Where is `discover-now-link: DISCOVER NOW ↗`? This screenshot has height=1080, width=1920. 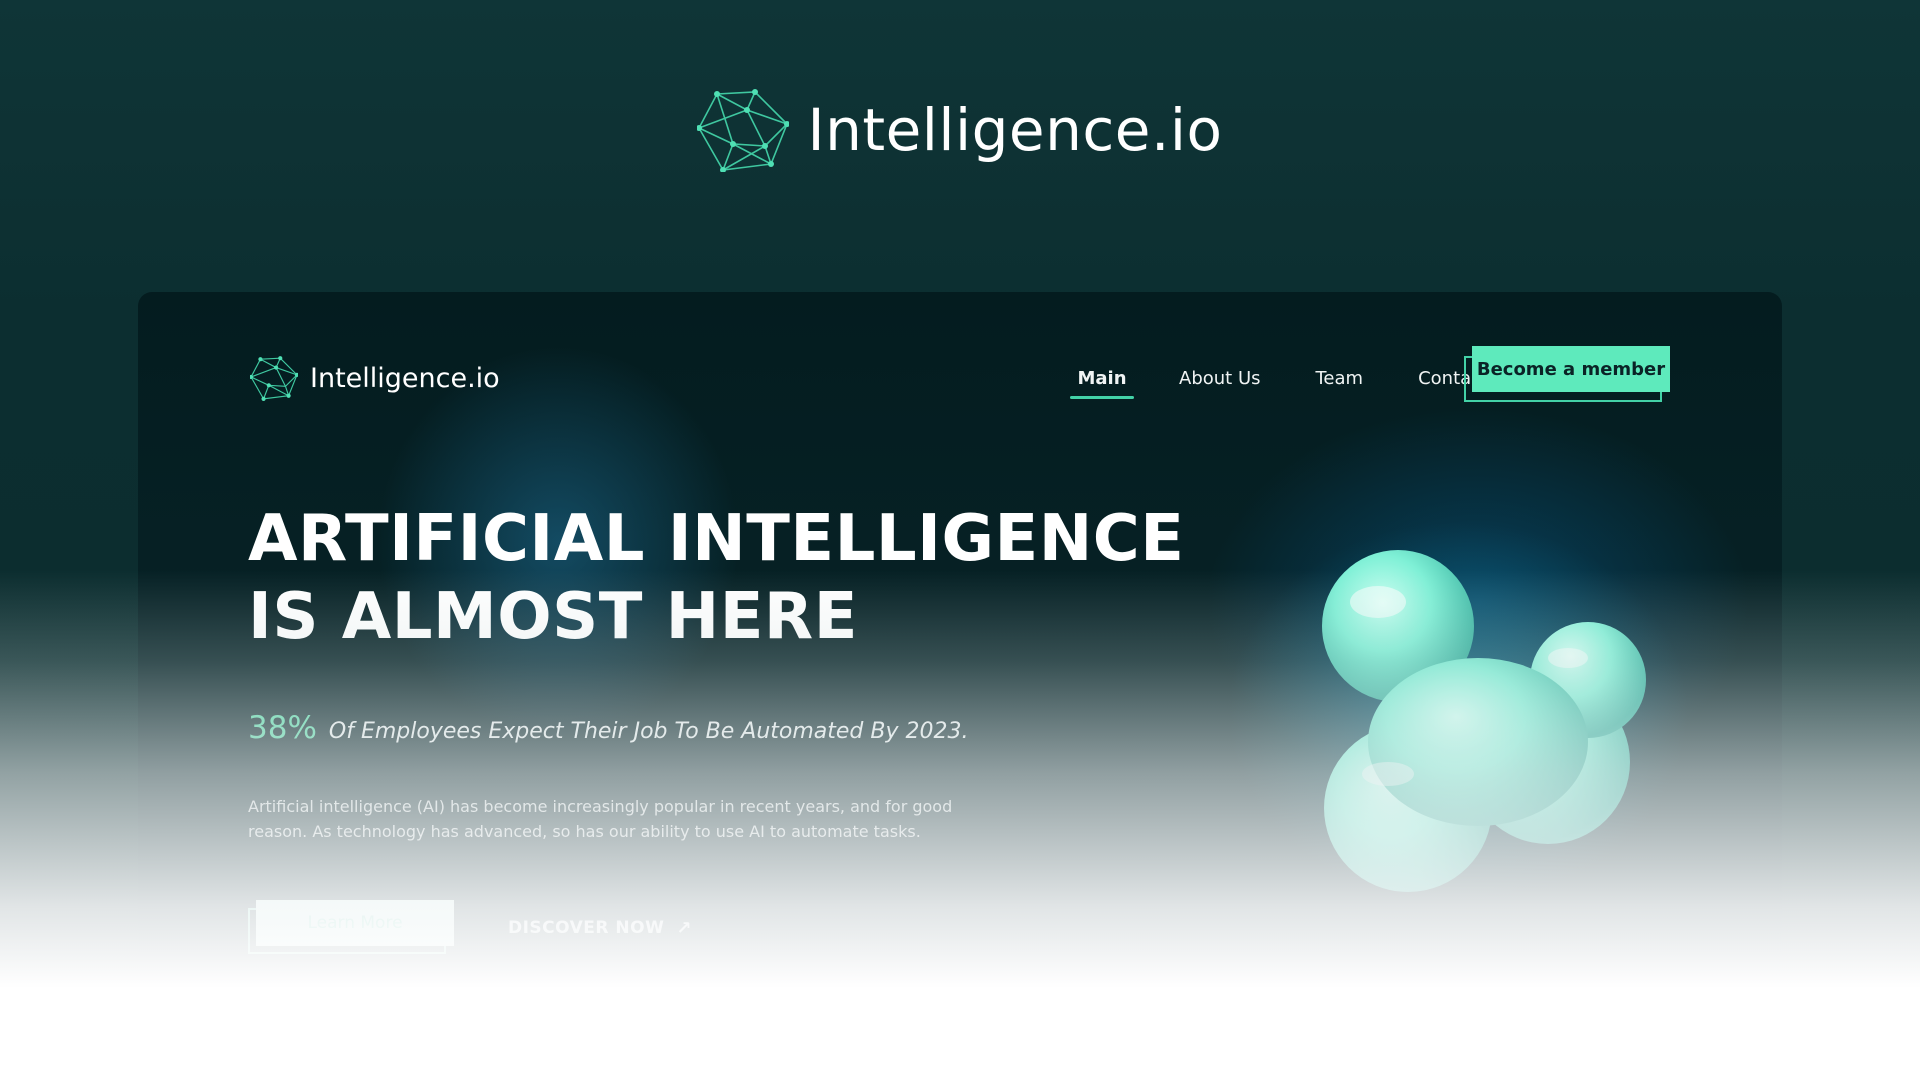
discover-now-link: DISCOVER NOW ↗ is located at coordinates (600, 928).